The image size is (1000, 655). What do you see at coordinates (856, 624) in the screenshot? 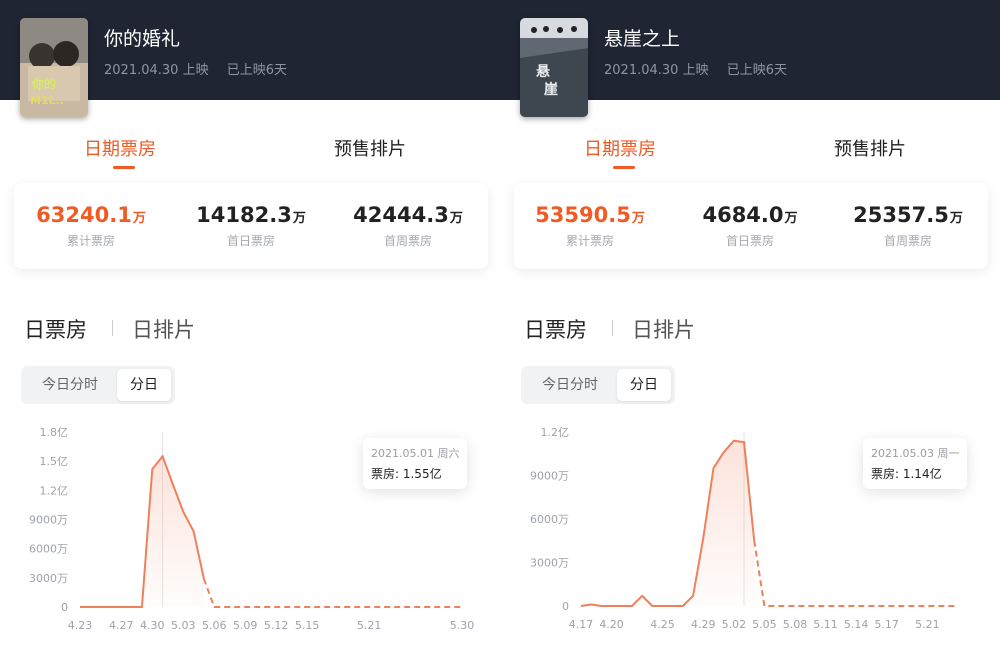
I see `x-tick-label: 5.14` at bounding box center [856, 624].